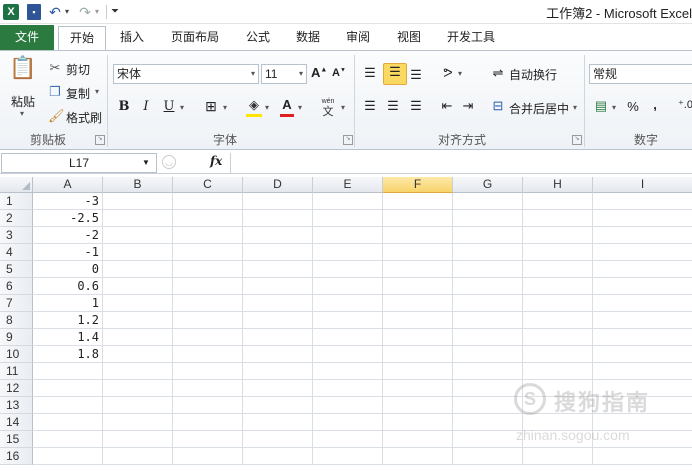  I want to click on cell-a14, so click(68, 422).